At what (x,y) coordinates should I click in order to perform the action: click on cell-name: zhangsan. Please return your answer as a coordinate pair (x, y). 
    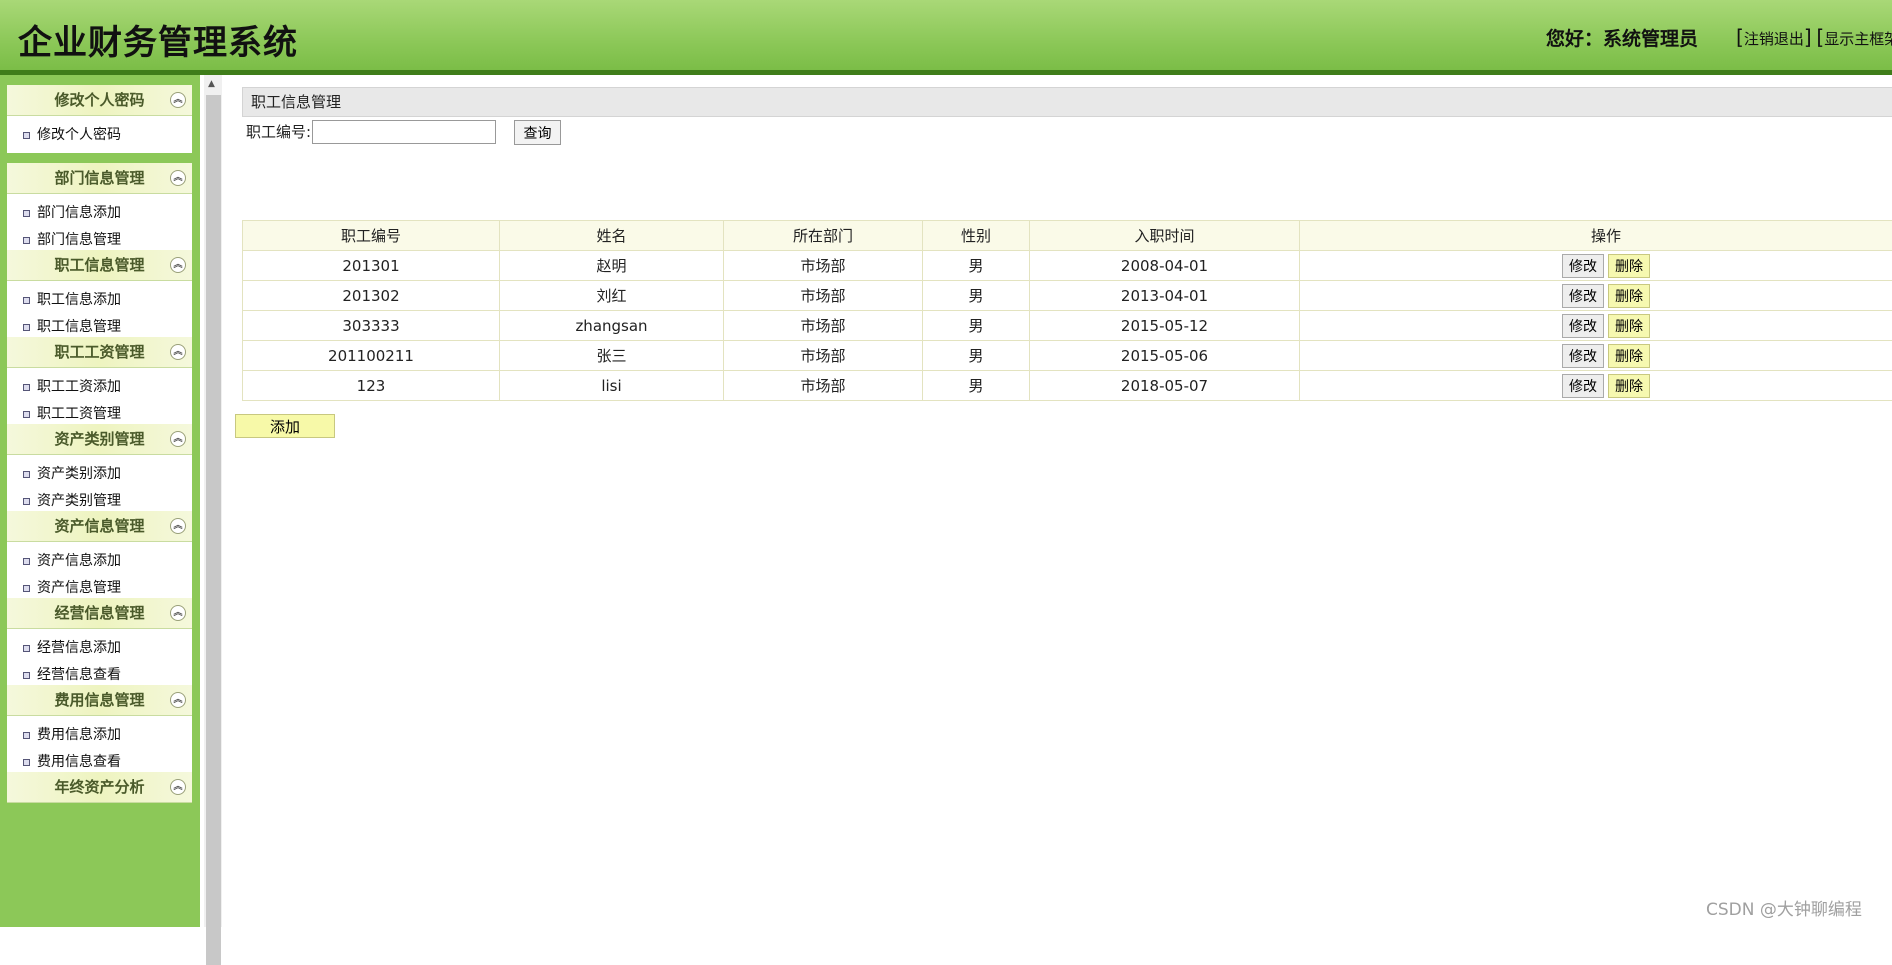
    Looking at the image, I should click on (612, 326).